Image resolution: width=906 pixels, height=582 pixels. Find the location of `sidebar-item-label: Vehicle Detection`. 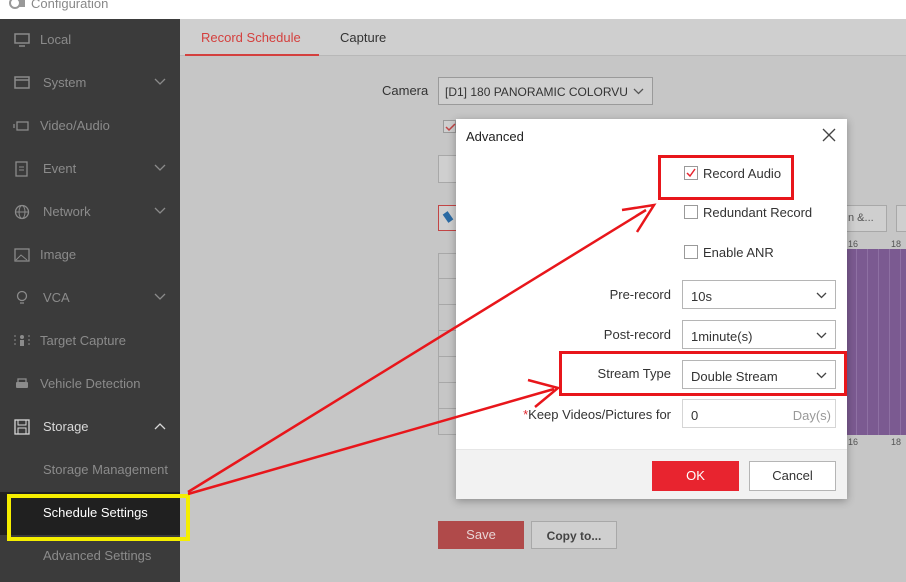

sidebar-item-label: Vehicle Detection is located at coordinates (90, 383).